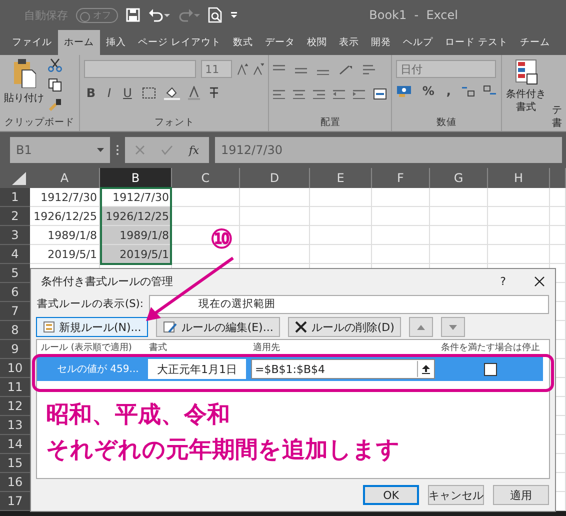 Image resolution: width=566 pixels, height=516 pixels. Describe the element at coordinates (180, 42) in the screenshot. I see `ribbon-tab: ページ レイアウト` at that location.